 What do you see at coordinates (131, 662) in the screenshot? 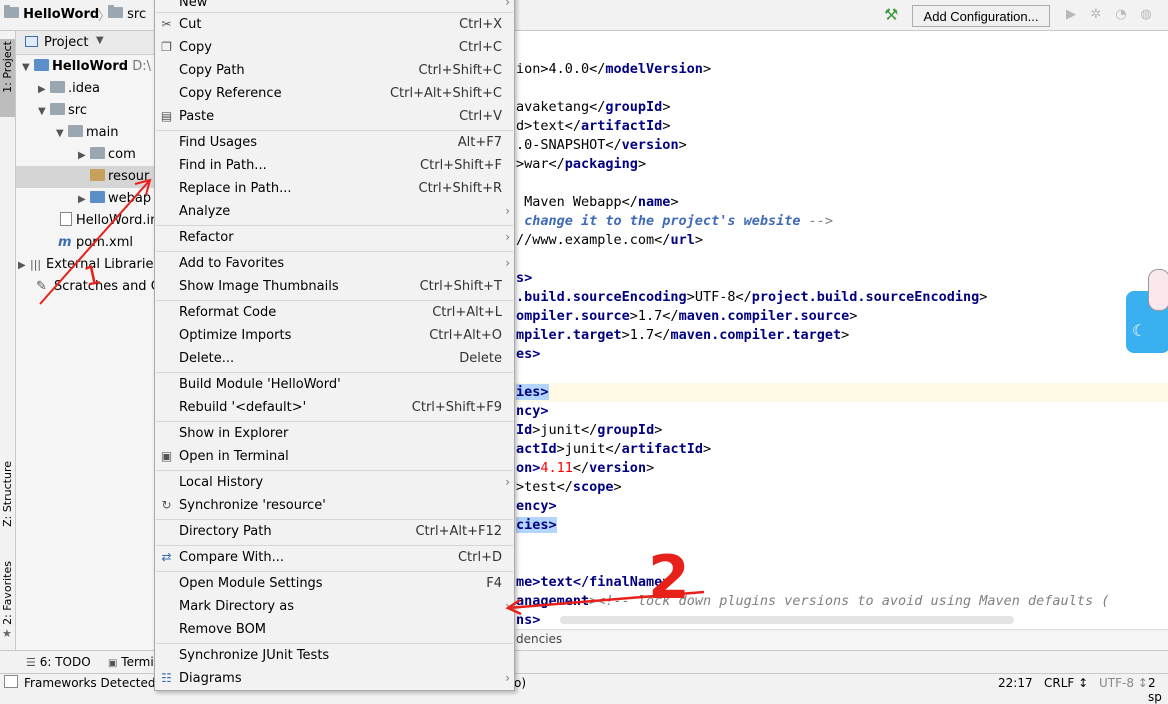
I see `terminal-tool-button: ▣ Termi` at bounding box center [131, 662].